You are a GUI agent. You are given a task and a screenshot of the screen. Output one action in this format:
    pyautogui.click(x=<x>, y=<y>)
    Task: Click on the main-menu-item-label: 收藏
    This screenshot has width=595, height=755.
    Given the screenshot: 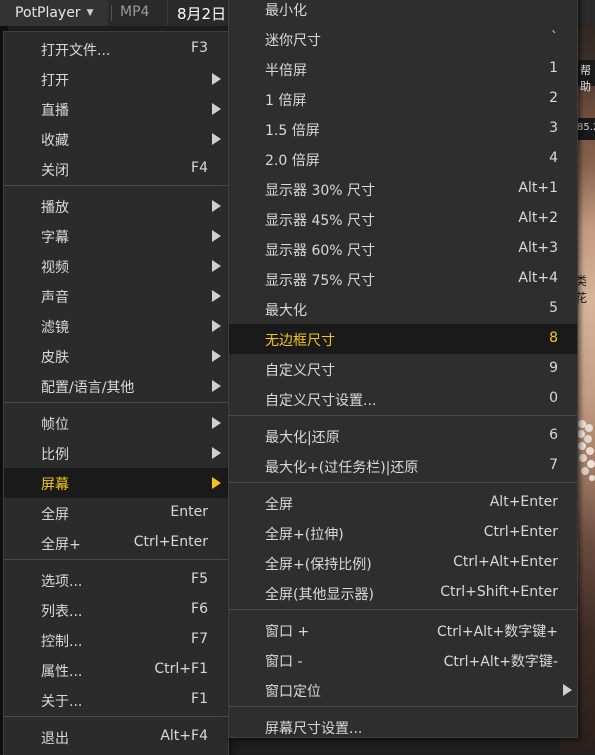 What is the action you would take?
    pyautogui.click(x=55, y=141)
    